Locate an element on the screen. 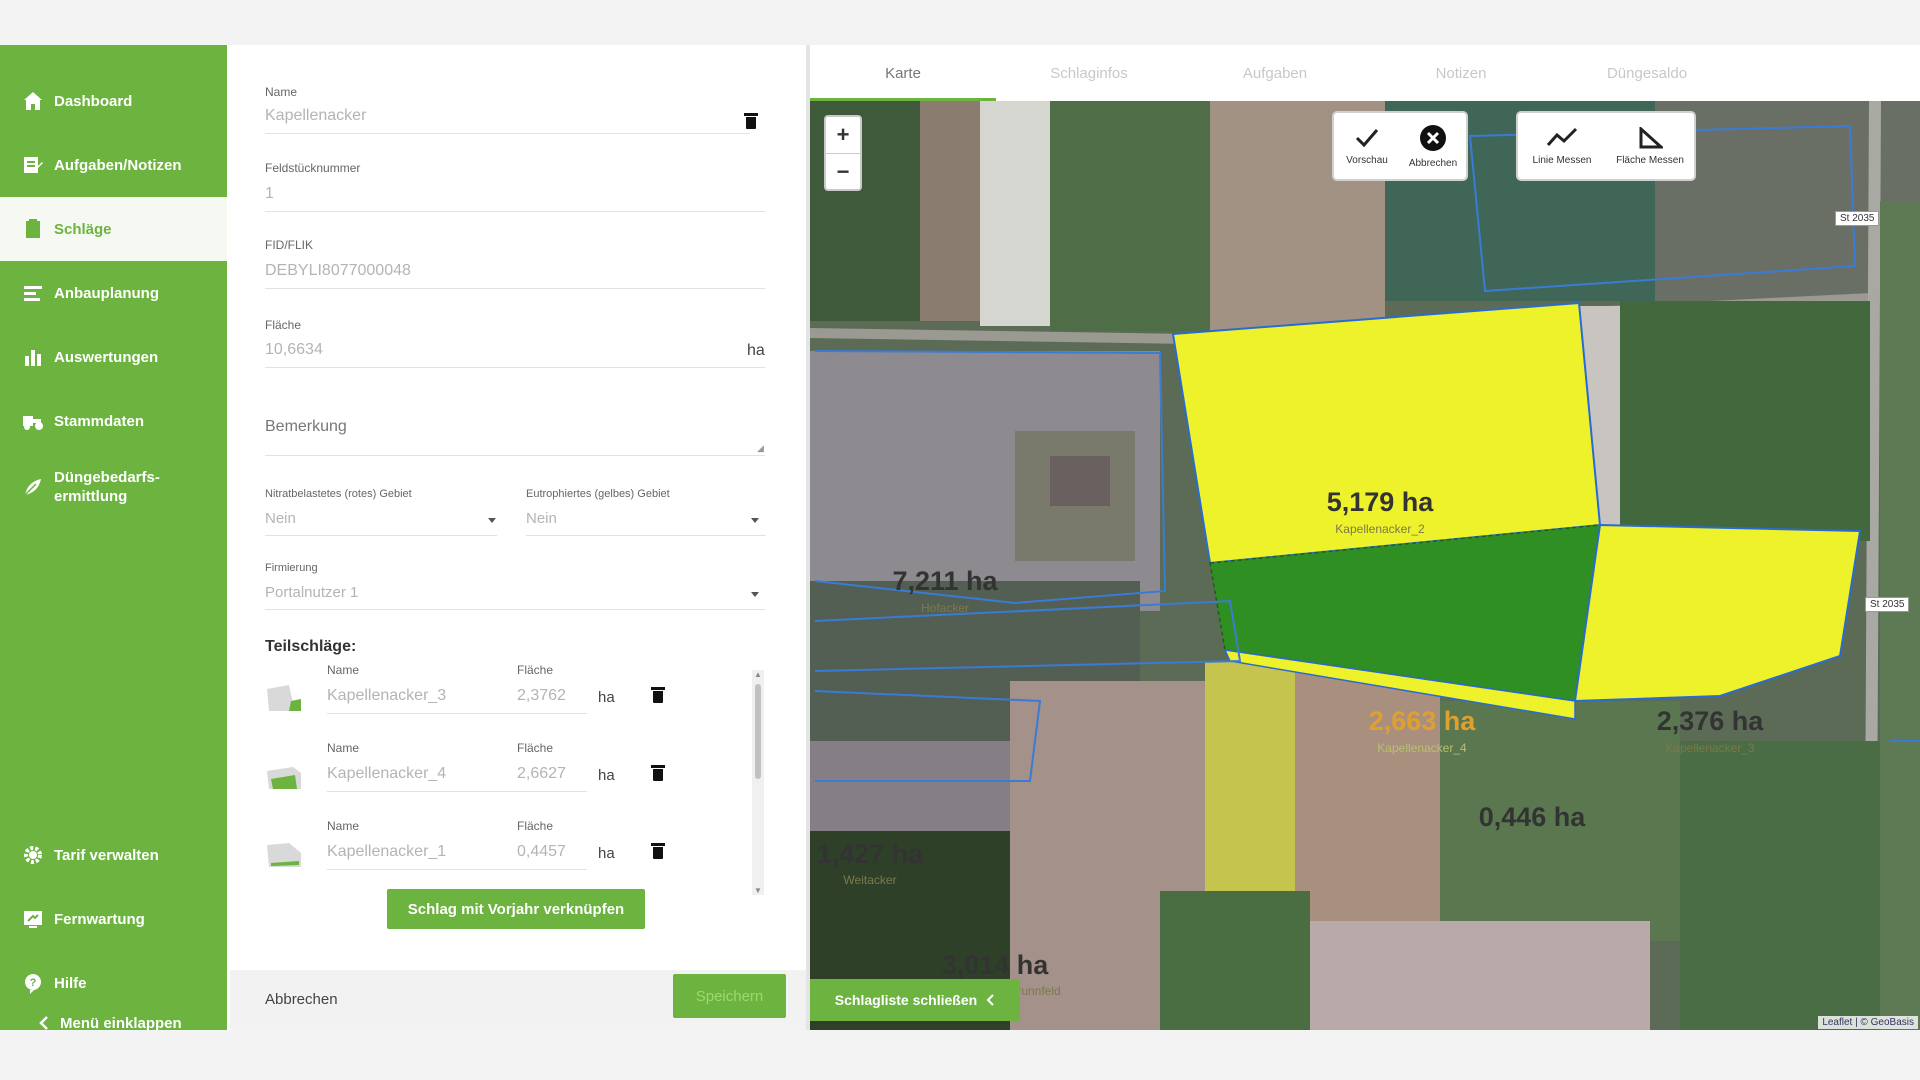 The width and height of the screenshot is (1920, 1080). measure-toolbar: Linie Messen Fläche Messen is located at coordinates (1606, 146).